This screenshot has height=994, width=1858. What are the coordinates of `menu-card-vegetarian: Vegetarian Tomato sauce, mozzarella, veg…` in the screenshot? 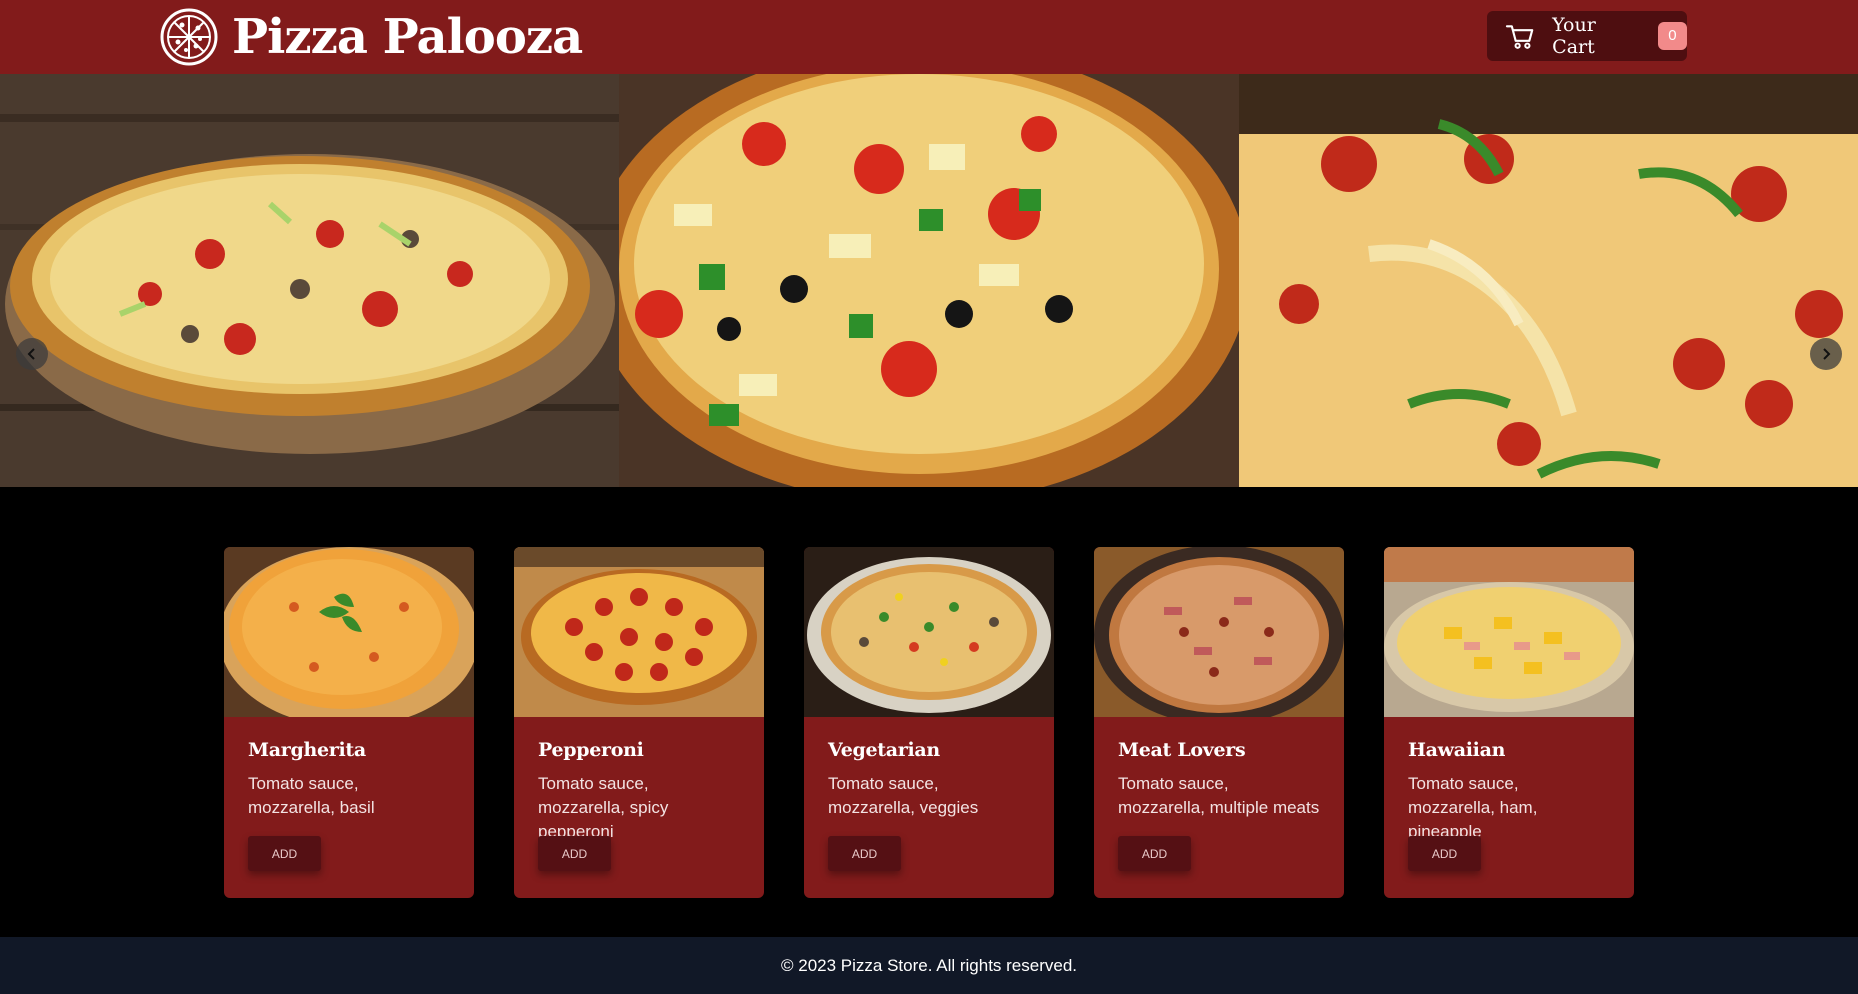 It's located at (929, 722).